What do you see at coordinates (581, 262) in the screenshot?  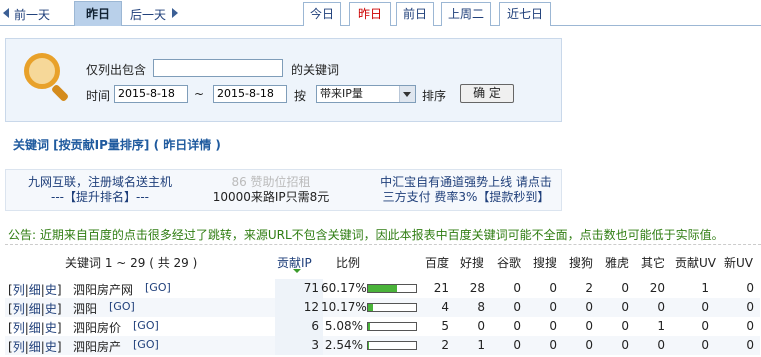 I see `header-sogou: 搜狗` at bounding box center [581, 262].